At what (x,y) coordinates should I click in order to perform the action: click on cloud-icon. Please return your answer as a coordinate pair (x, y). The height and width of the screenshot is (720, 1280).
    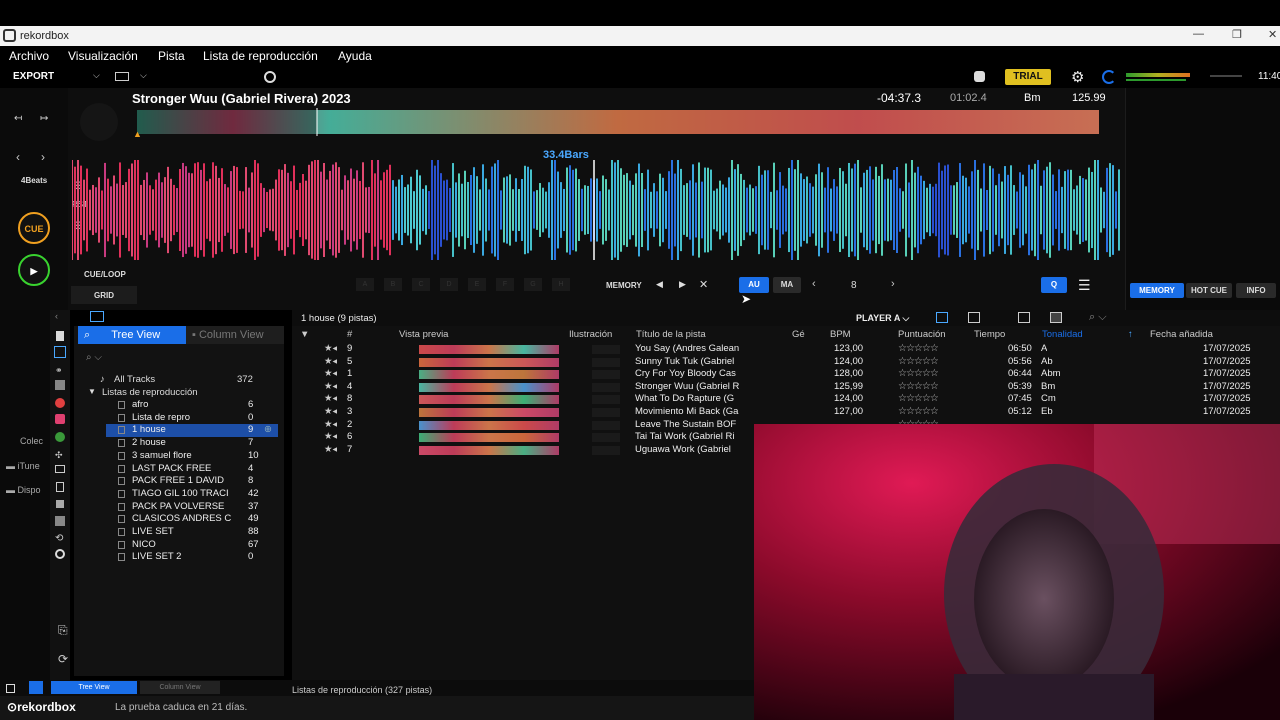
    Looking at the image, I should click on (60, 554).